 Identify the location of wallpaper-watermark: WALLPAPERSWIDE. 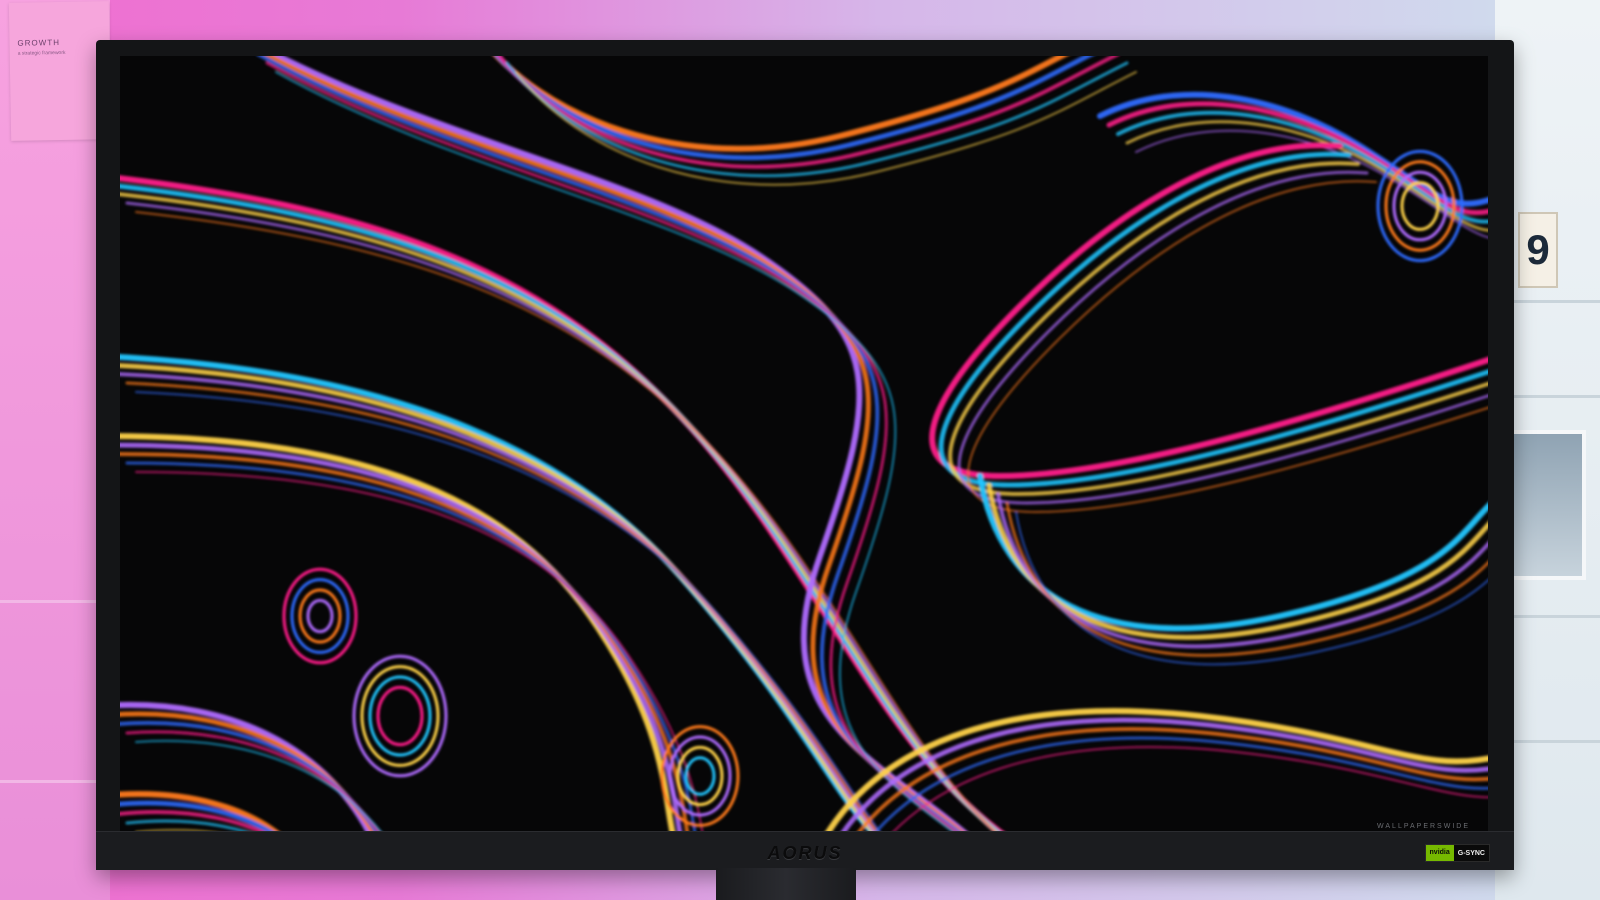
(1423, 826).